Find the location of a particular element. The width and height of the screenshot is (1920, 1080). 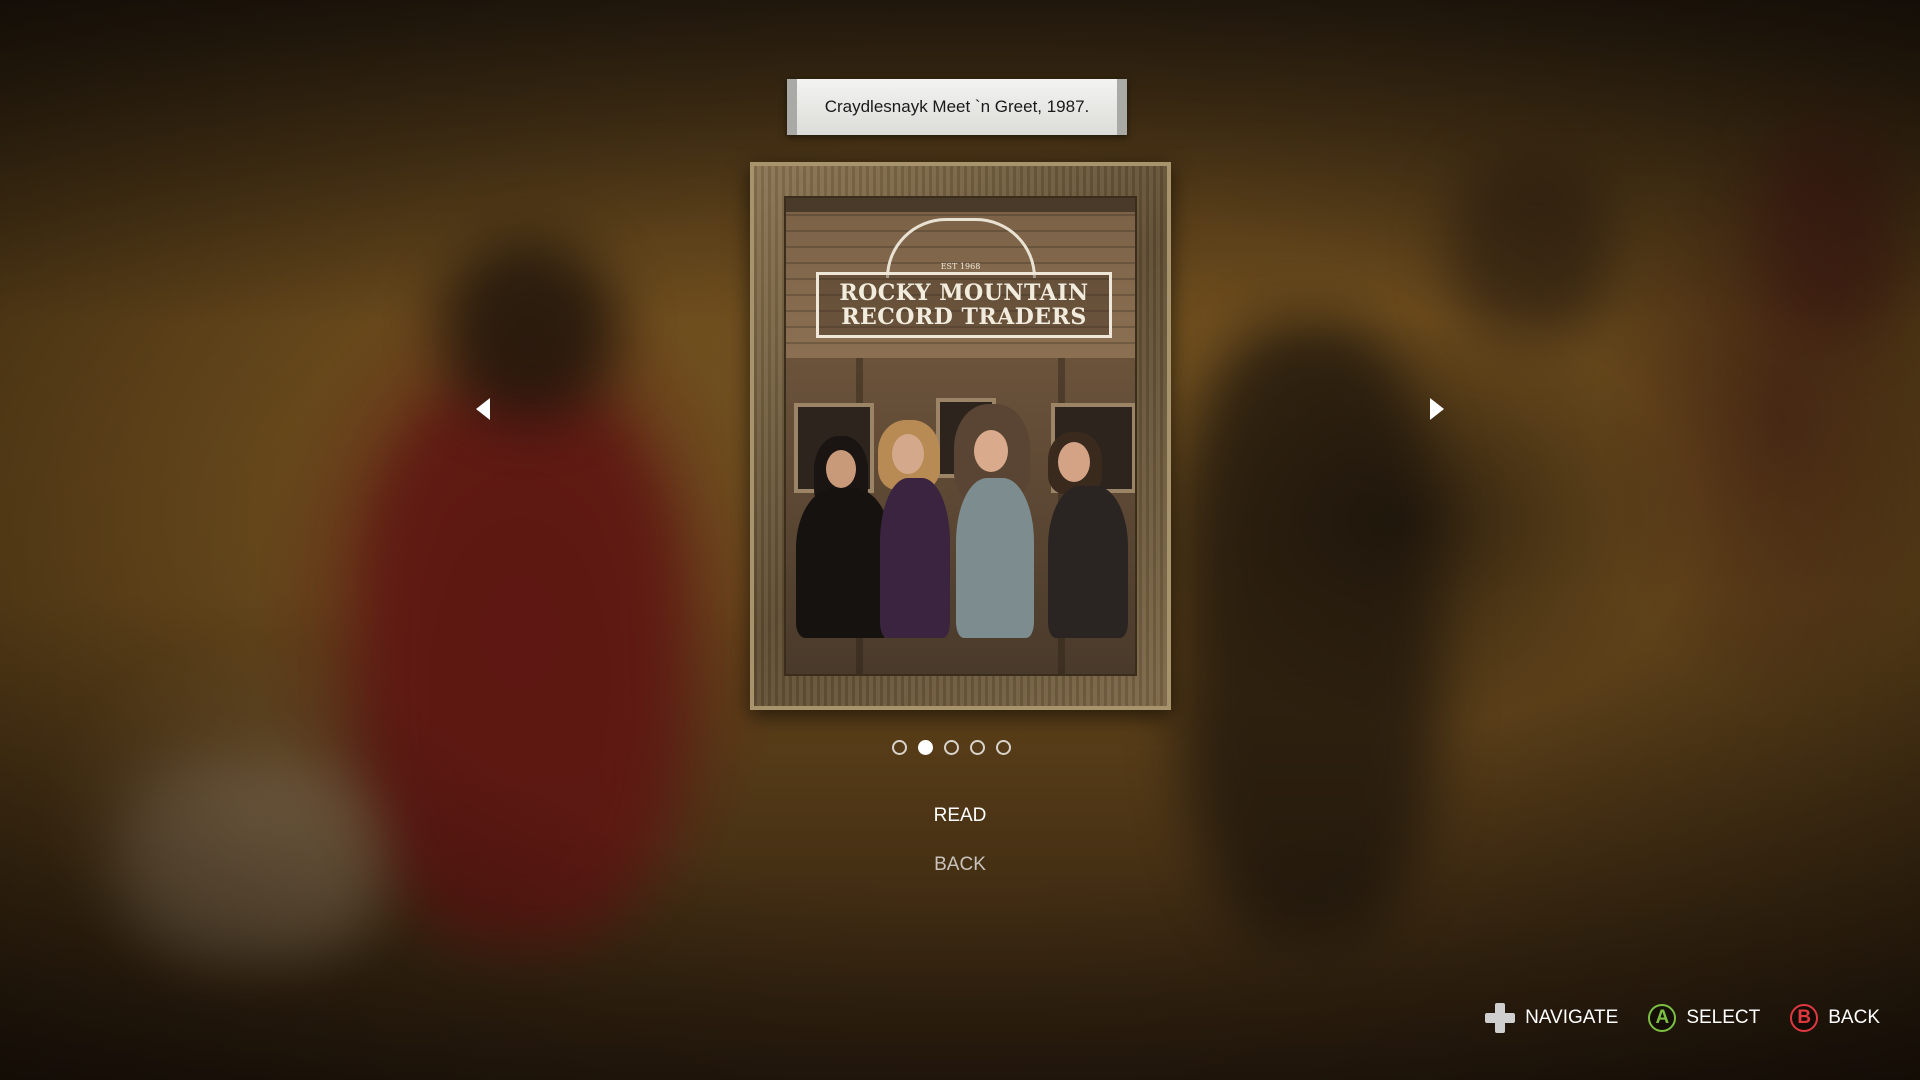

dpad-icon is located at coordinates (1500, 1018).